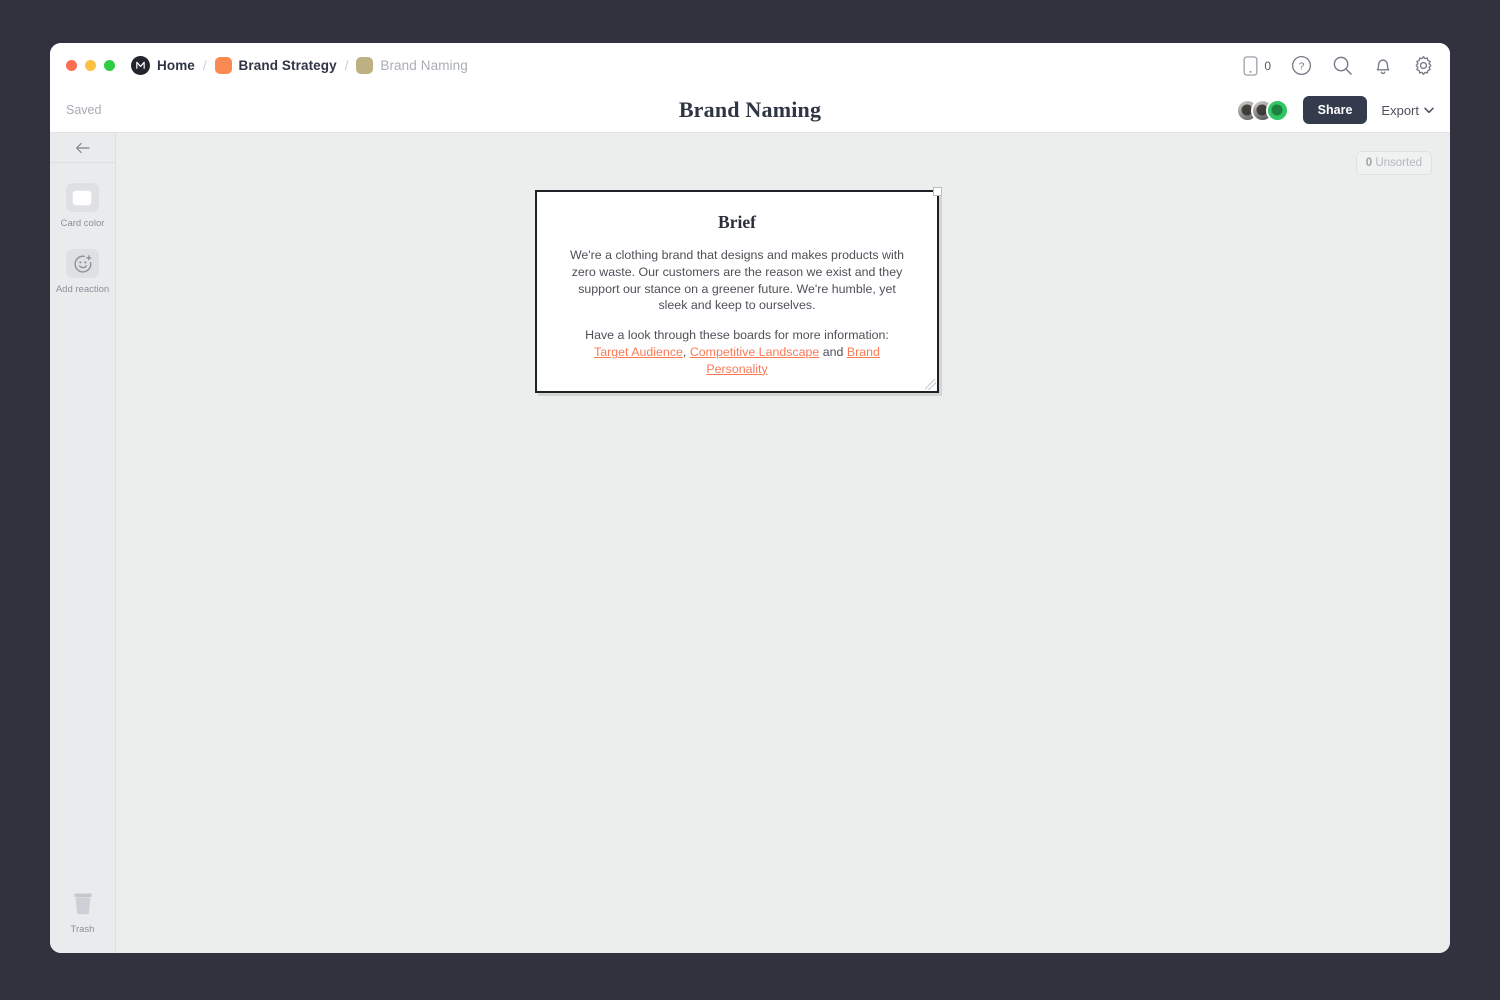 Image resolution: width=1500 pixels, height=1000 pixels. I want to click on header-actions: Share Export, so click(1334, 110).